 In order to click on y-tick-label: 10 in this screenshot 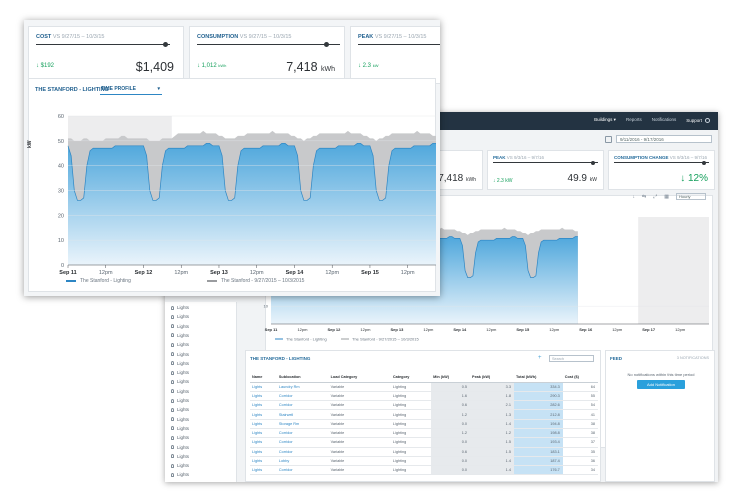, I will do `click(61, 241)`.